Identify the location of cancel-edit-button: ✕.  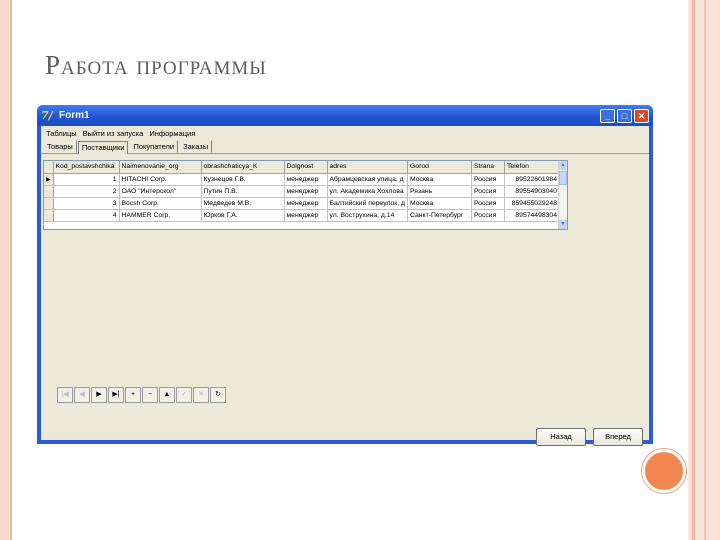
(201, 395).